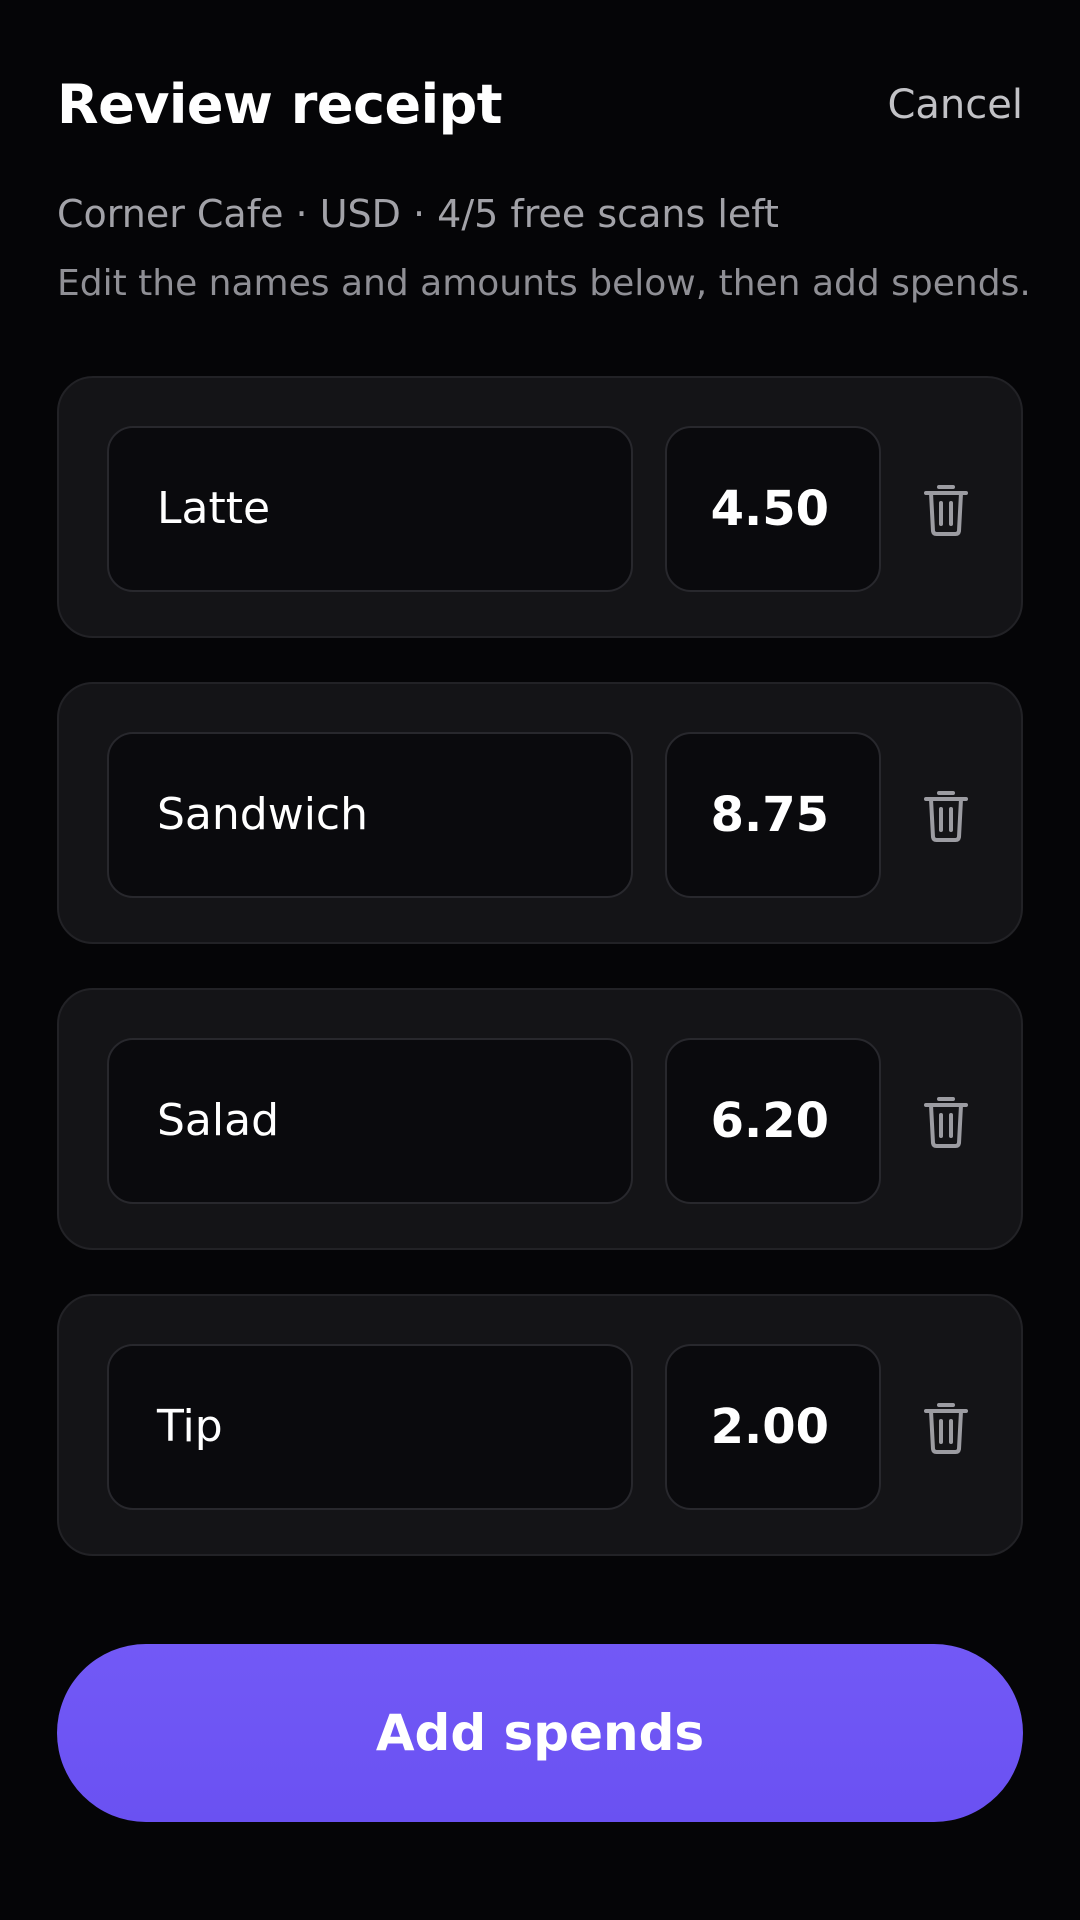 The width and height of the screenshot is (1080, 1920). What do you see at coordinates (773, 815) in the screenshot?
I see `item-amount-input: 8.75` at bounding box center [773, 815].